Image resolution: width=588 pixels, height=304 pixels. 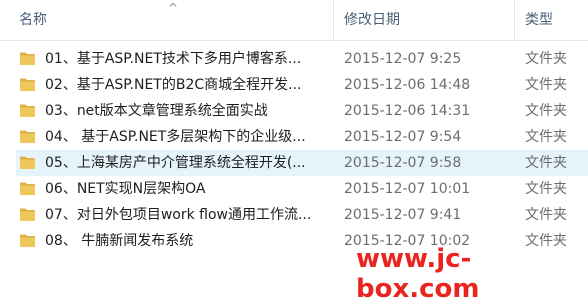 What do you see at coordinates (403, 163) in the screenshot?
I see `file-modified-date: 2015-12-07 9:58` at bounding box center [403, 163].